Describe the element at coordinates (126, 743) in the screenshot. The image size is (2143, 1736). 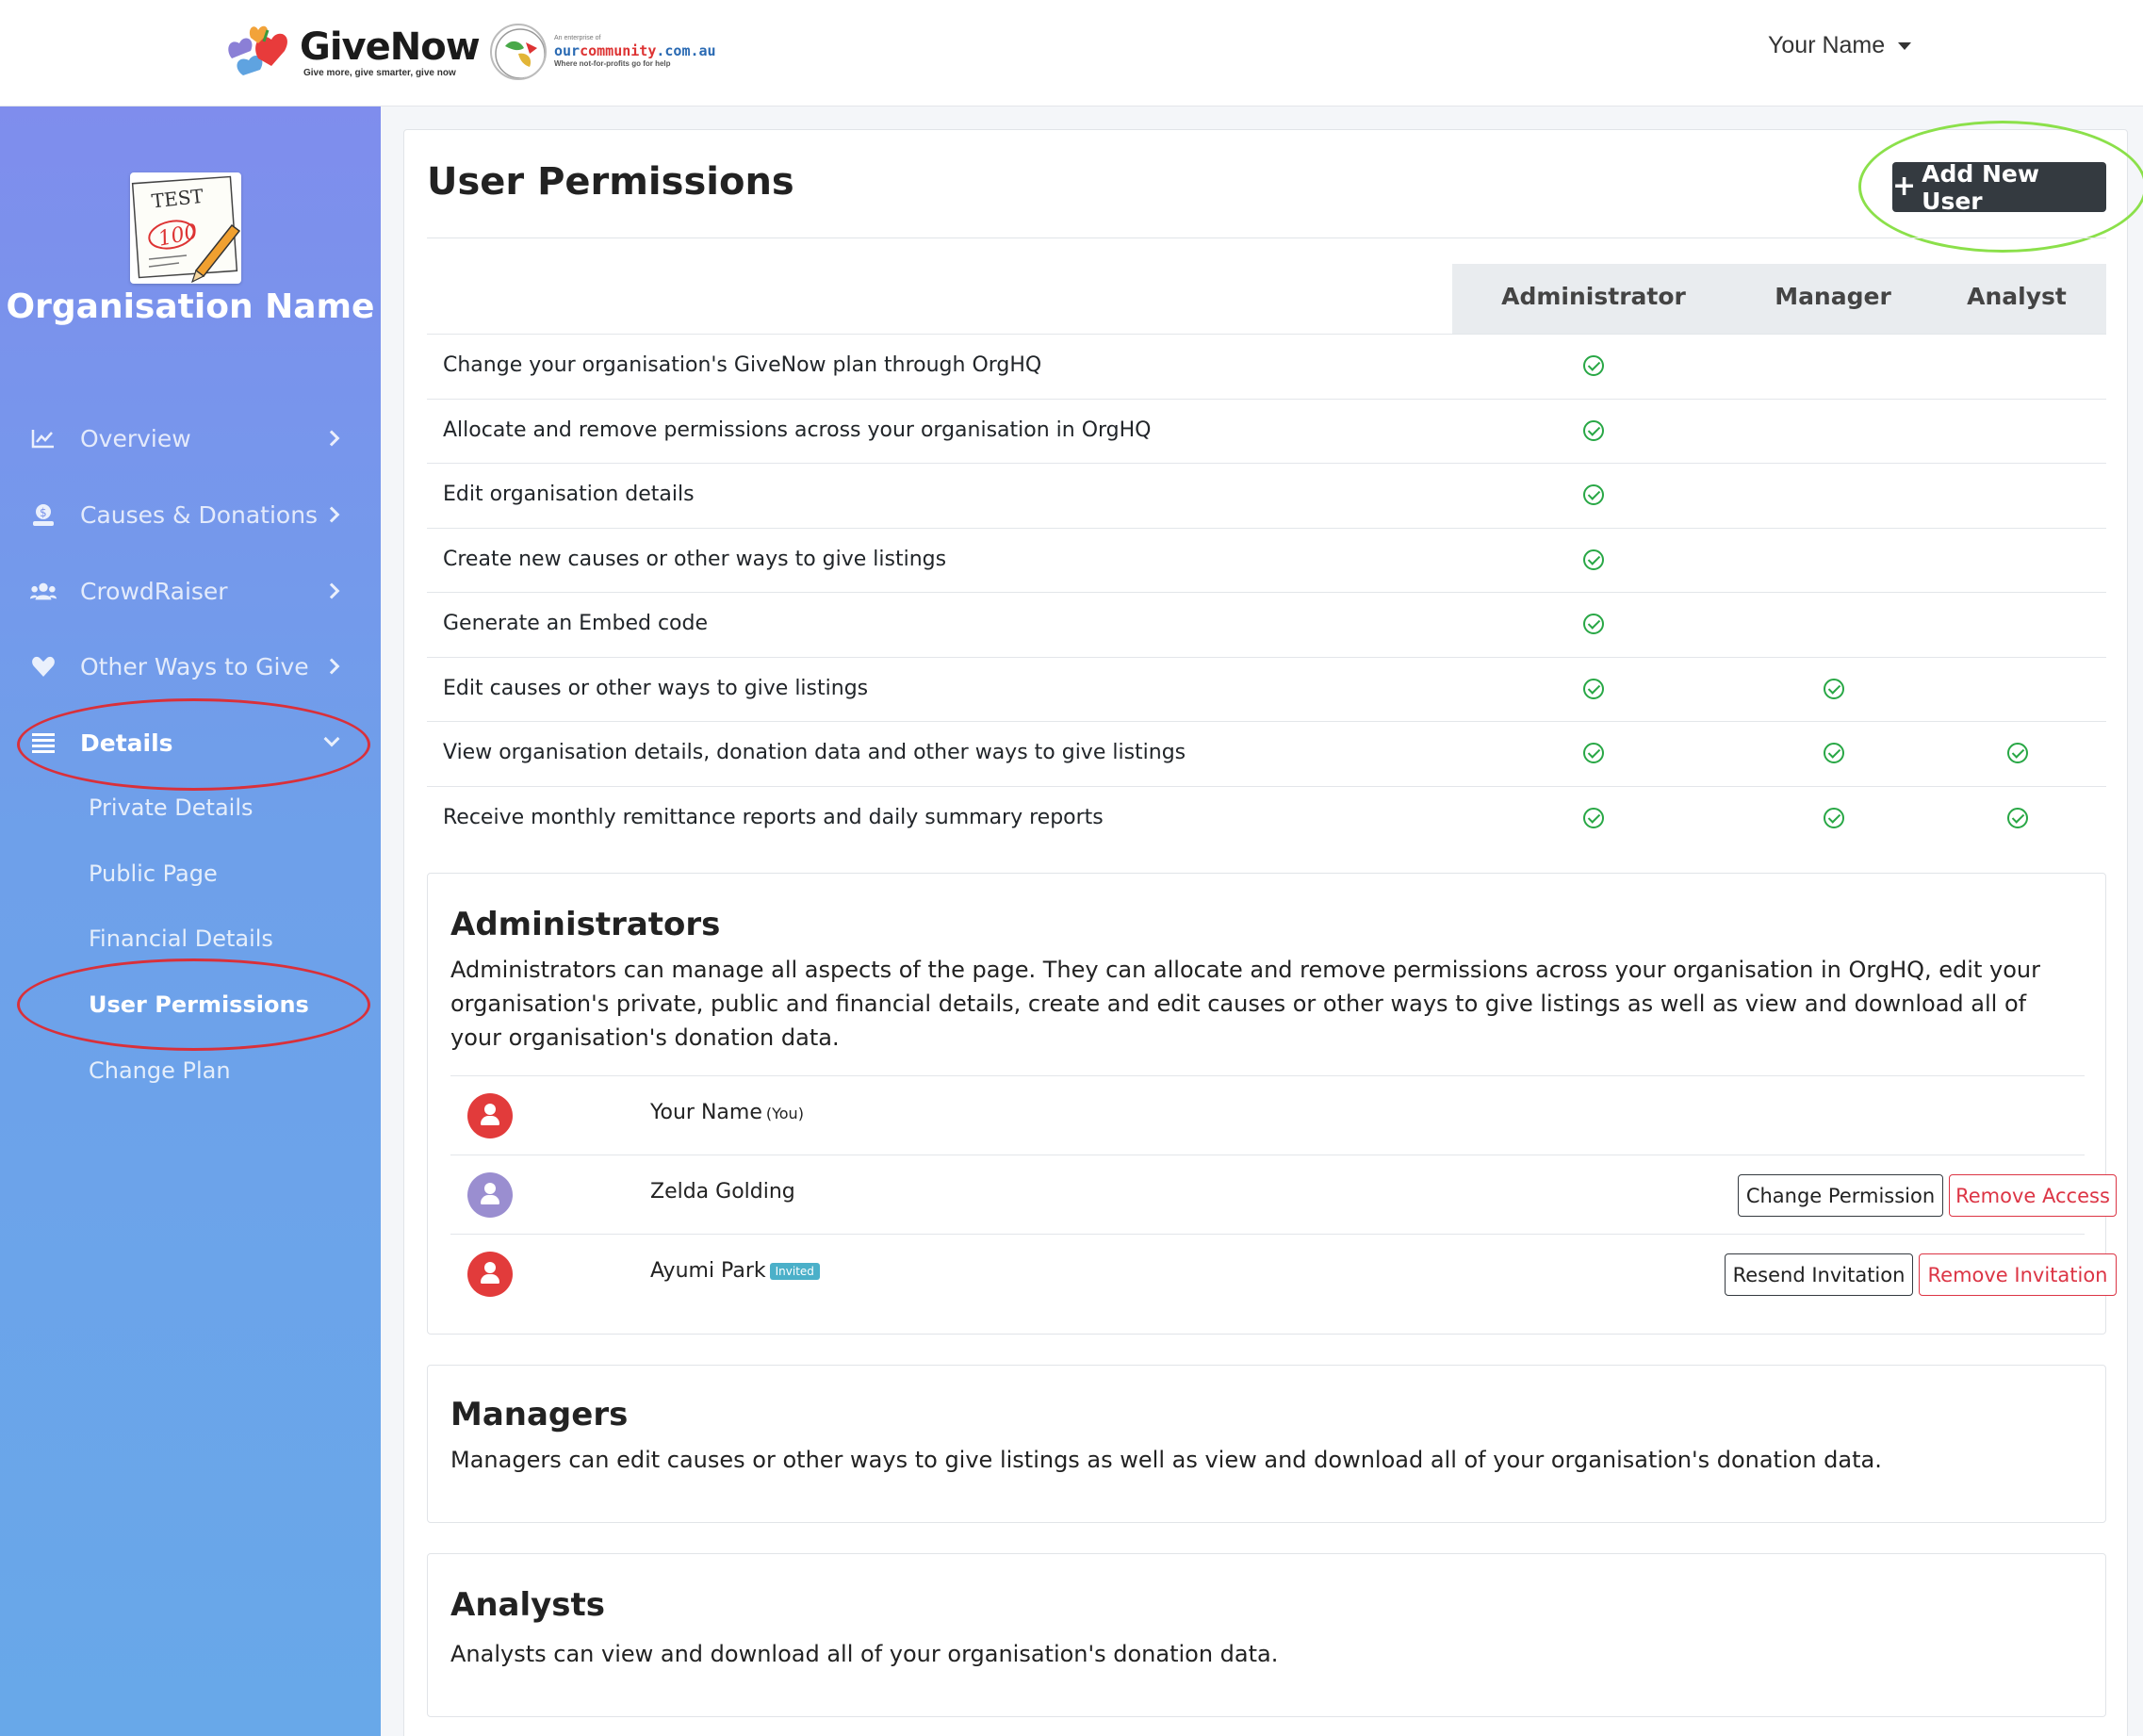
I see `nav-label-details: Details` at that location.